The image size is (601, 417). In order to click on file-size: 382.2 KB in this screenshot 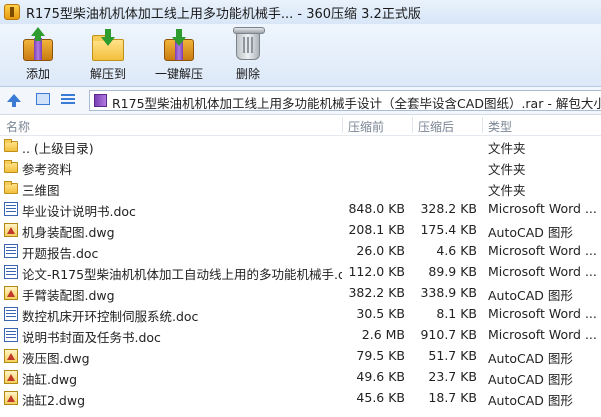, I will do `click(376, 292)`.